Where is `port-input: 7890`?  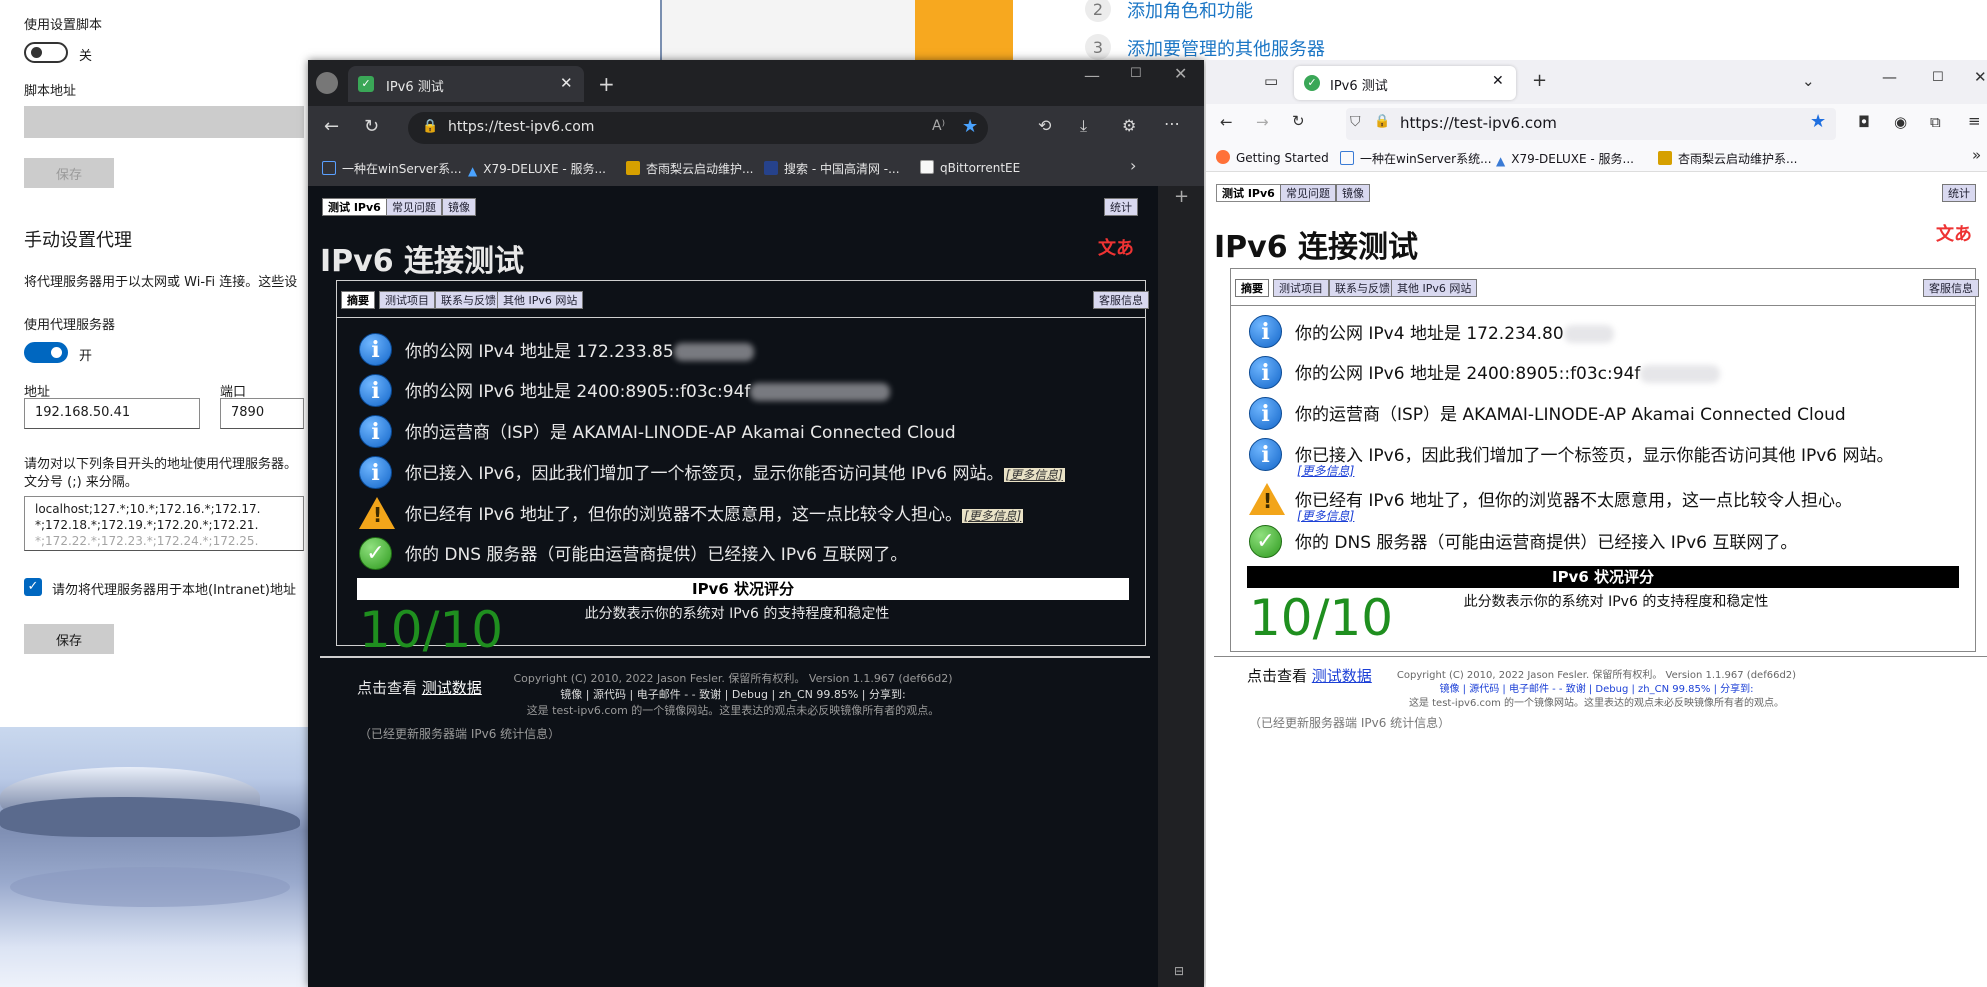
port-input: 7890 is located at coordinates (262, 413).